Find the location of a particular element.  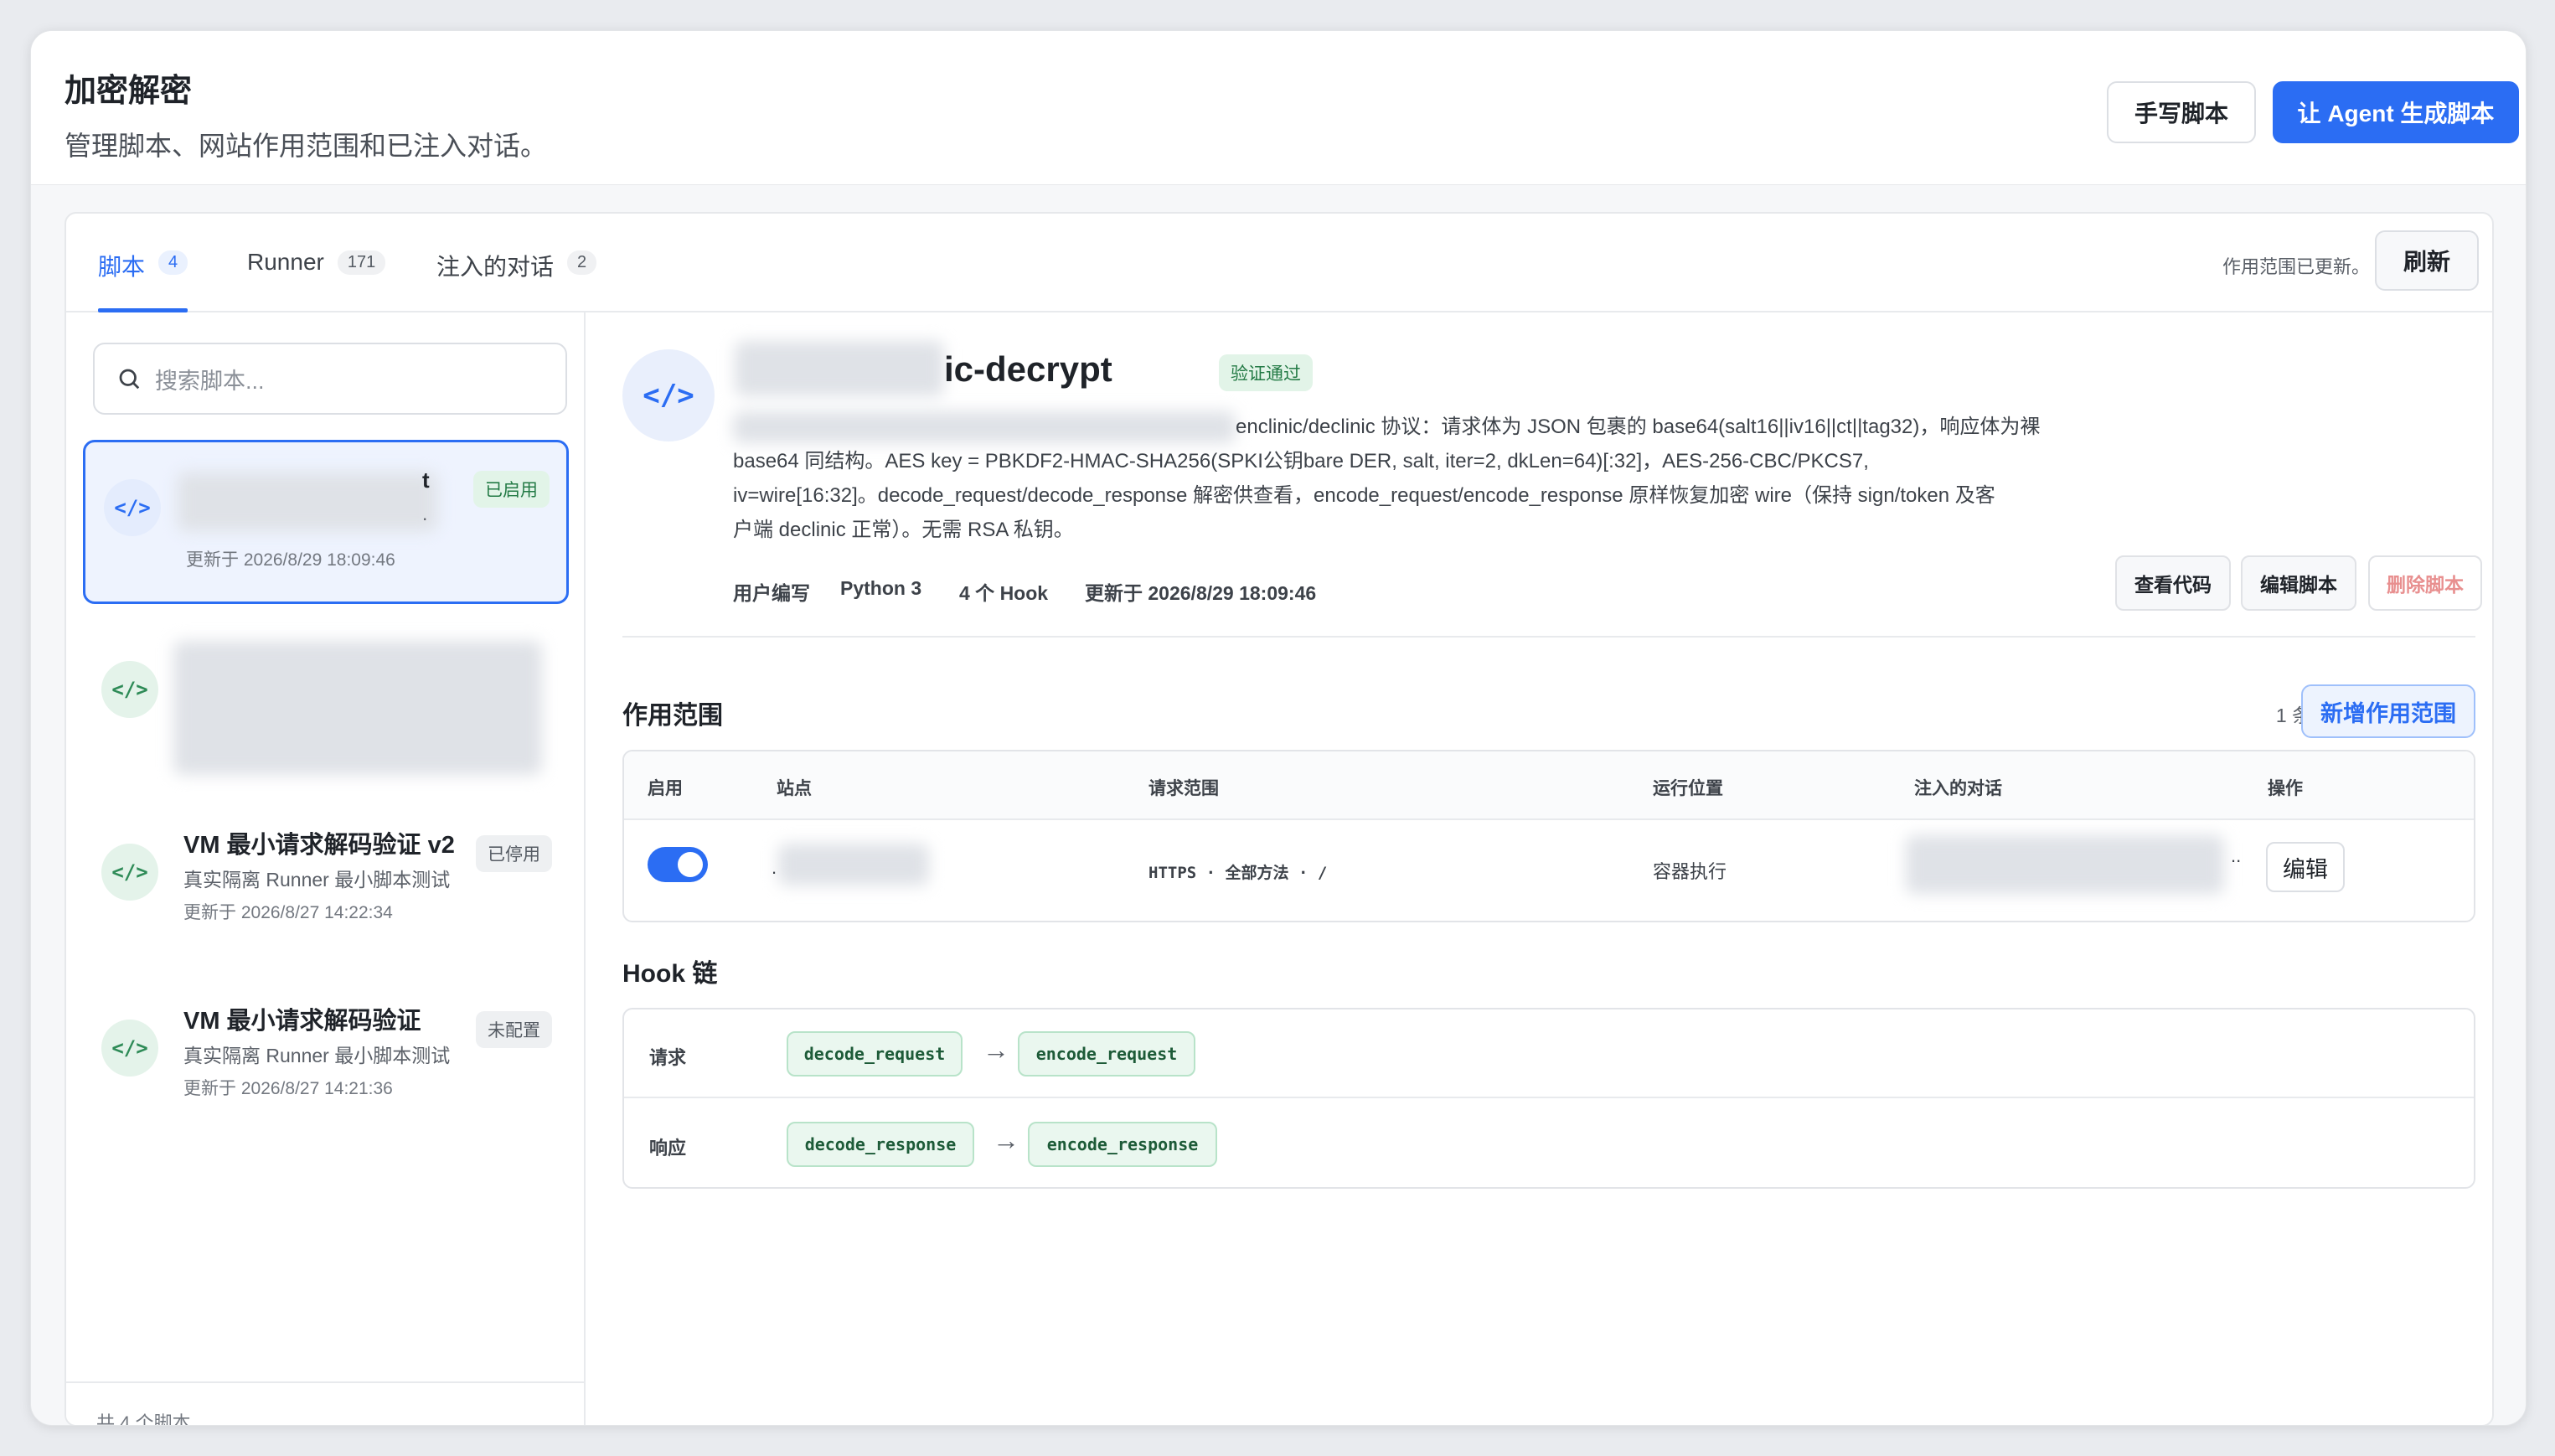

edit-script-button: 编辑脚本 is located at coordinates (2298, 583).